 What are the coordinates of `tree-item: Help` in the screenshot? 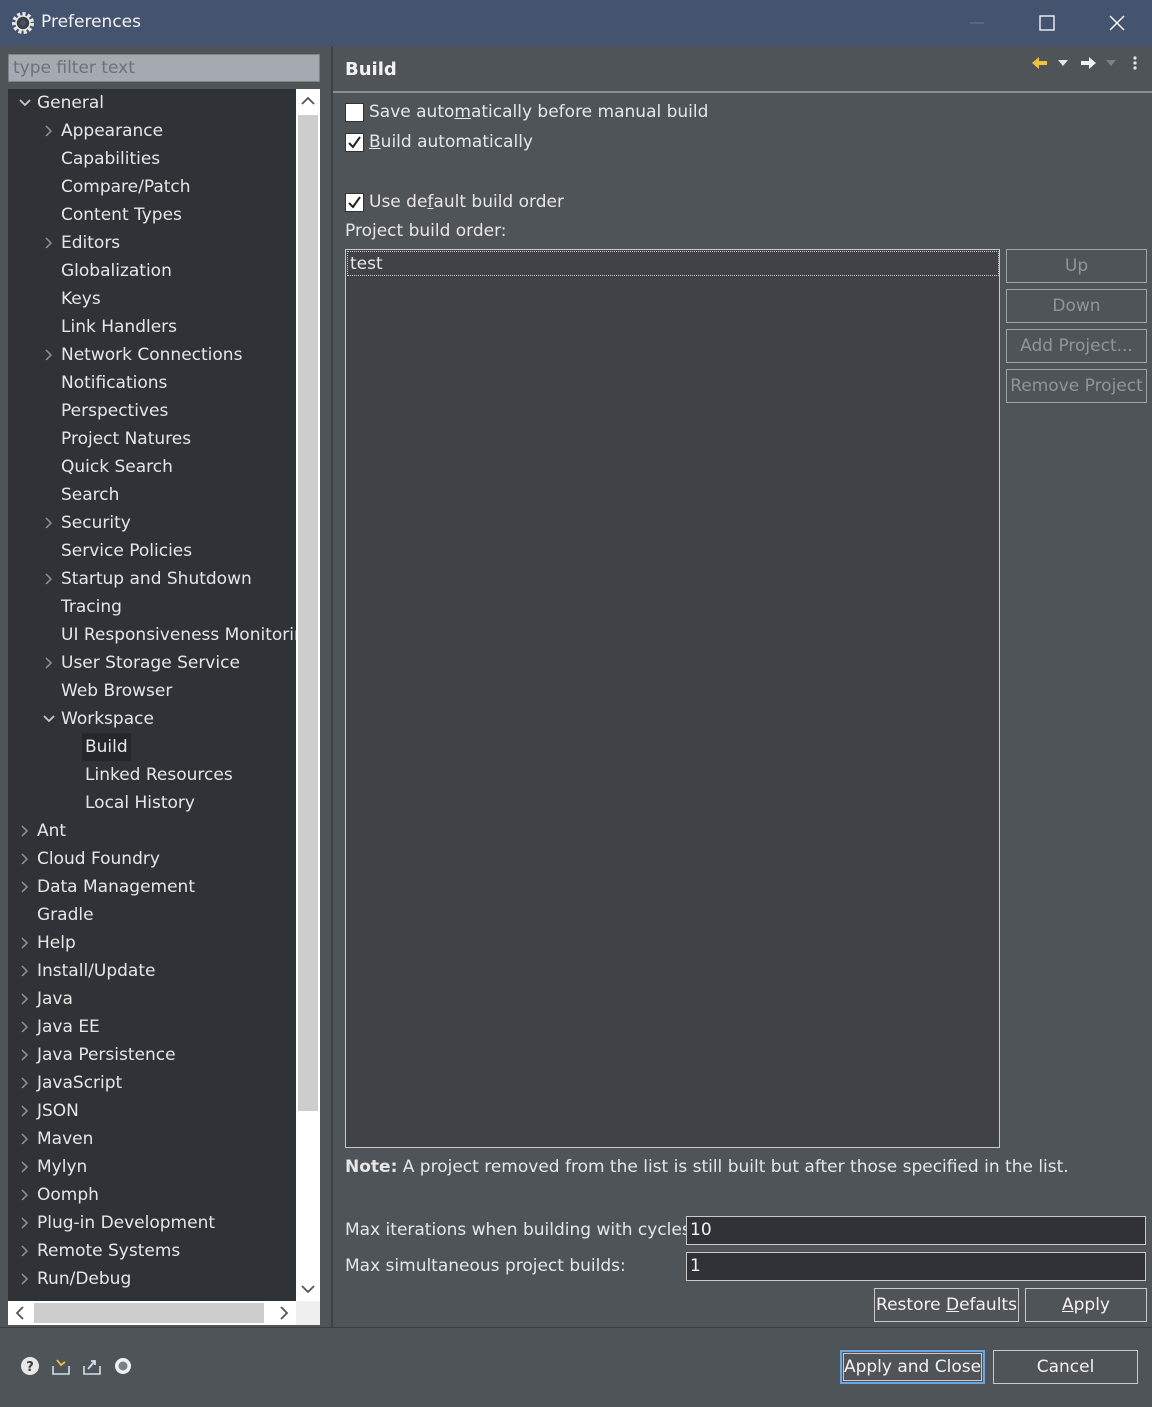 It's located at (152, 943).